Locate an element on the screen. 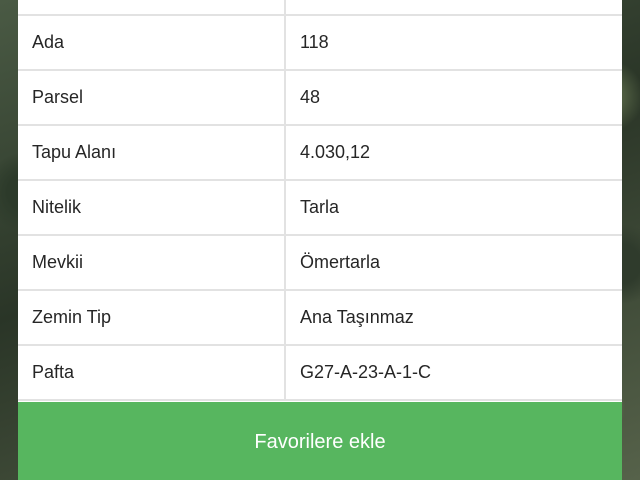 The width and height of the screenshot is (640, 480). table-row-parsel: Parsel 48 is located at coordinates (320, 98).